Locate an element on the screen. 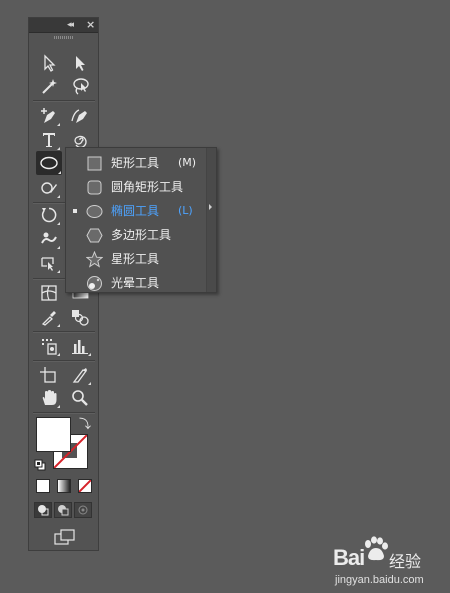 This screenshot has width=450, height=593. symbol-sprayer-icon is located at coordinates (49, 347).